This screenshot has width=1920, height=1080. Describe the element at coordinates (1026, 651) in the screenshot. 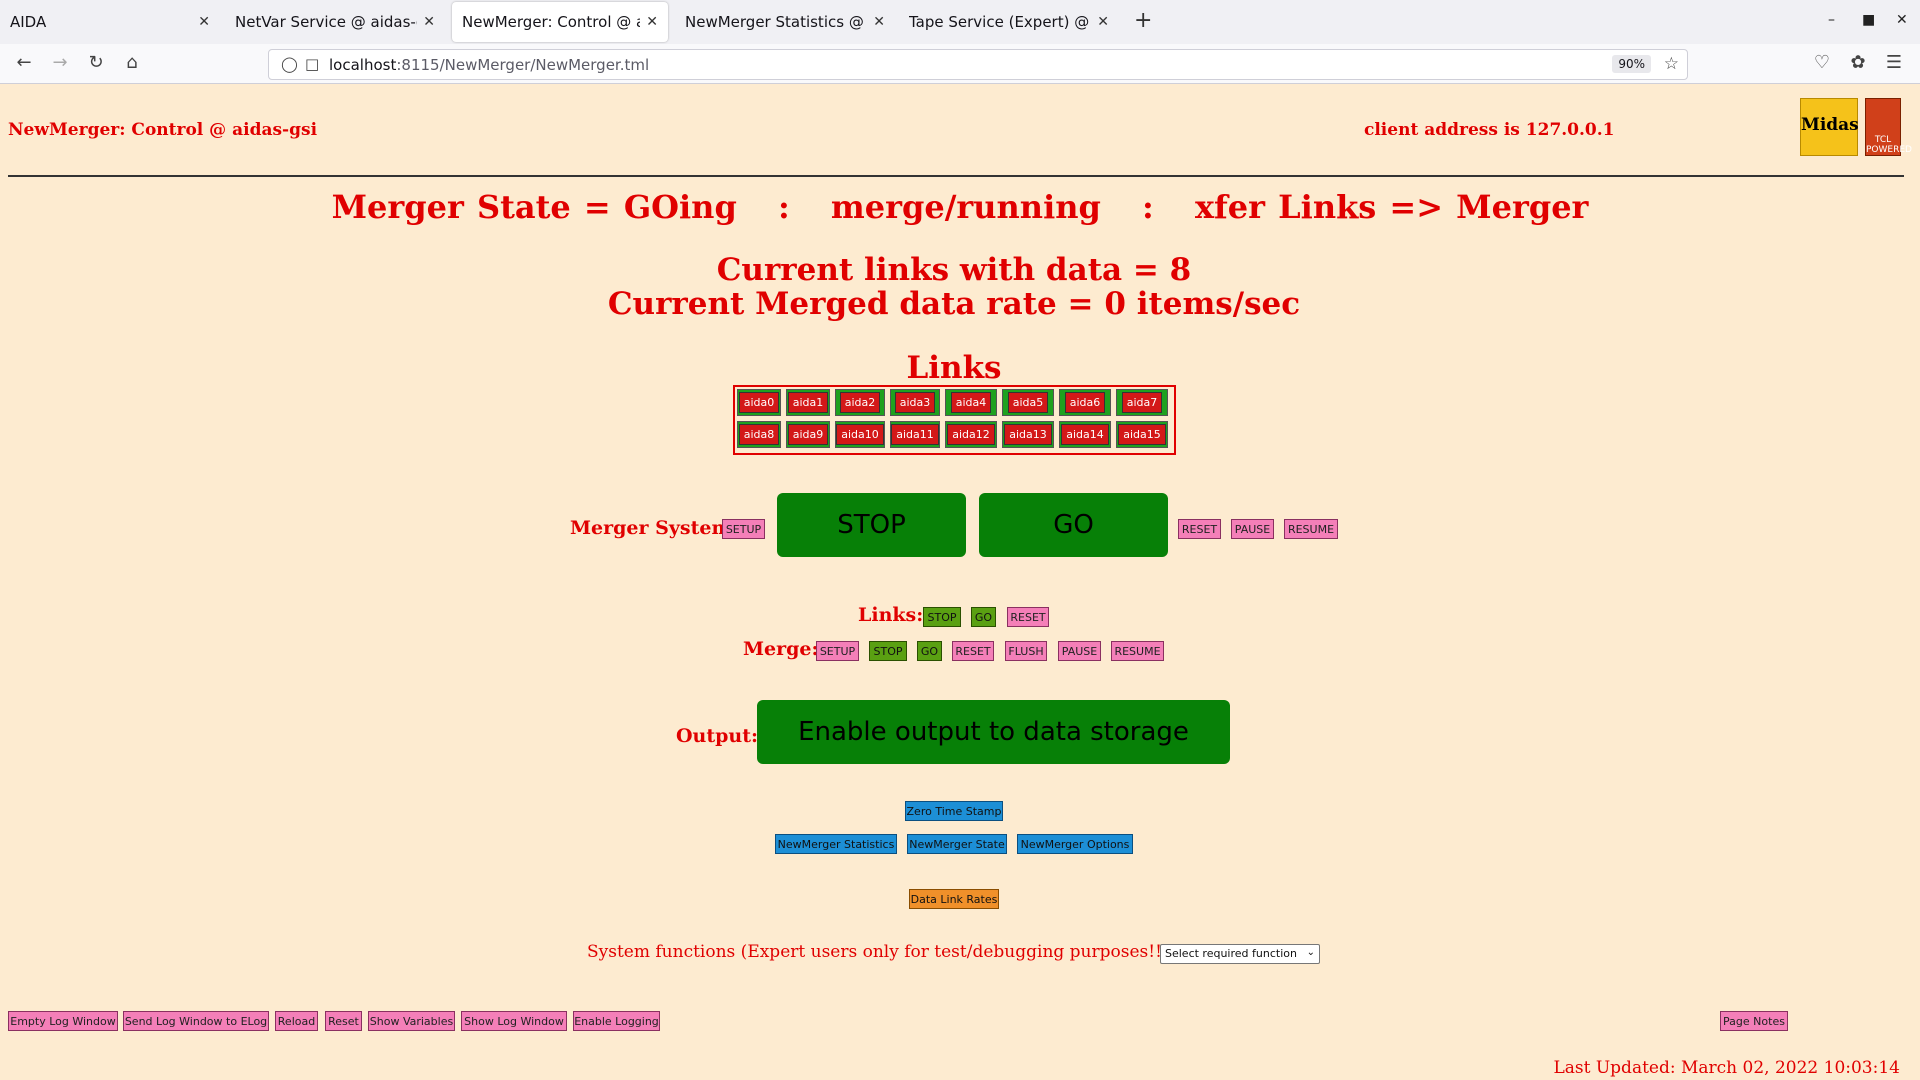

I see `merge-flush-button: FLUSH` at that location.